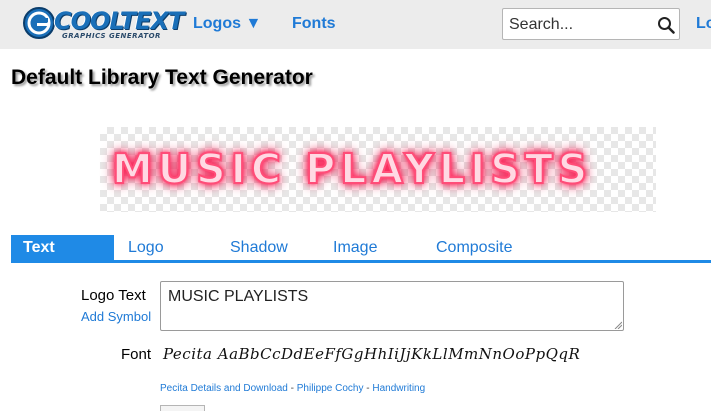 The image size is (711, 411). What do you see at coordinates (136, 354) in the screenshot?
I see `font-label: Font` at bounding box center [136, 354].